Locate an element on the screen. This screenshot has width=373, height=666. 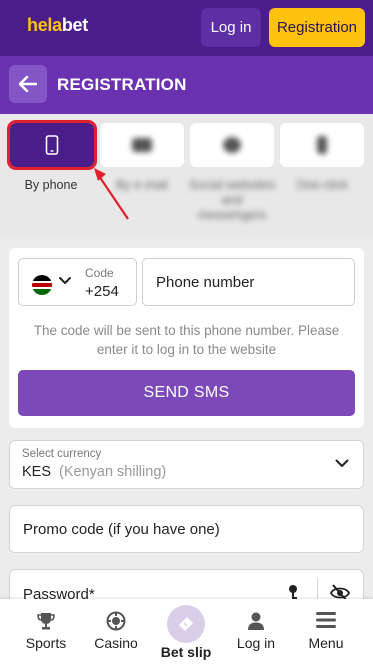
send-sms-button: SEND SMS is located at coordinates (186, 393).